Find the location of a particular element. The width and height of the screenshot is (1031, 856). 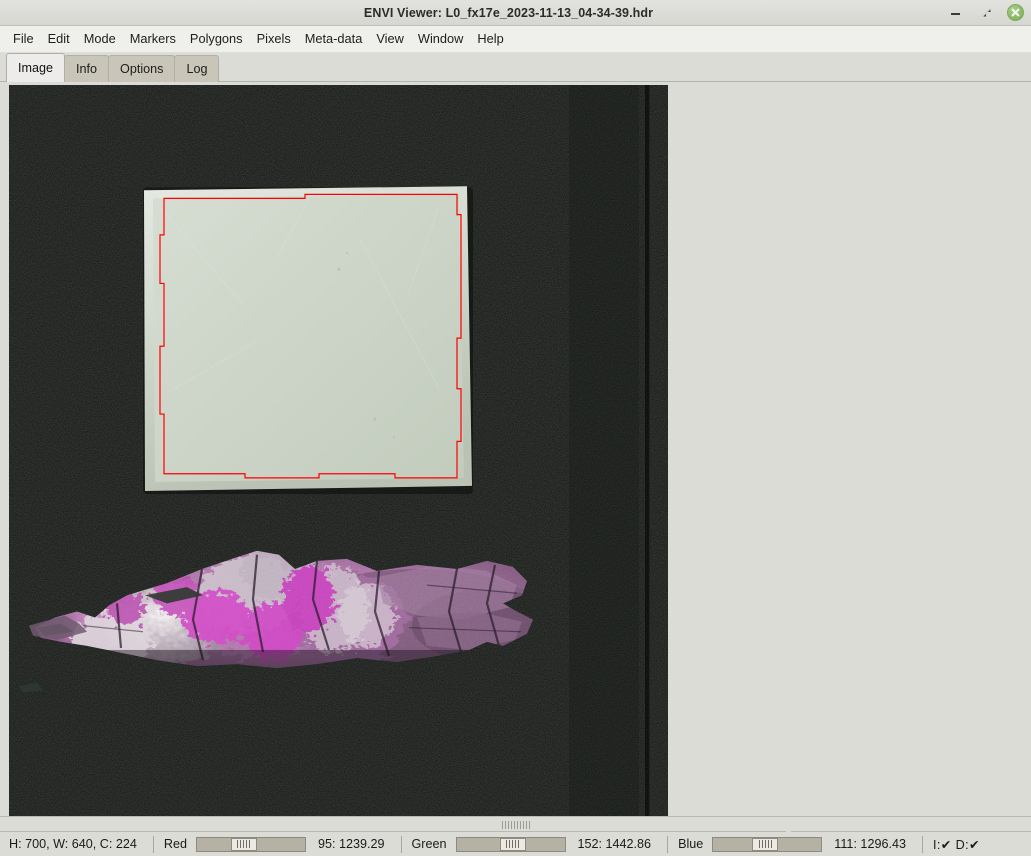

green-band-slider-handle is located at coordinates (512, 844).